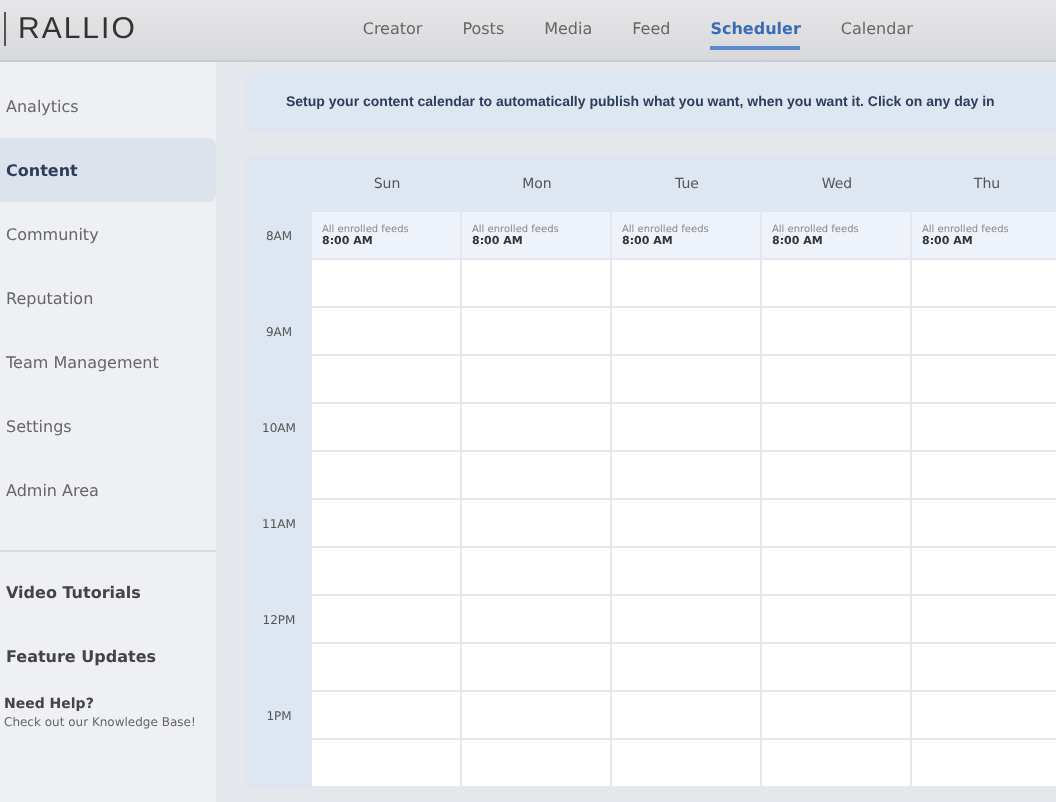  I want to click on sidebar-item: Analytics, so click(108, 106).